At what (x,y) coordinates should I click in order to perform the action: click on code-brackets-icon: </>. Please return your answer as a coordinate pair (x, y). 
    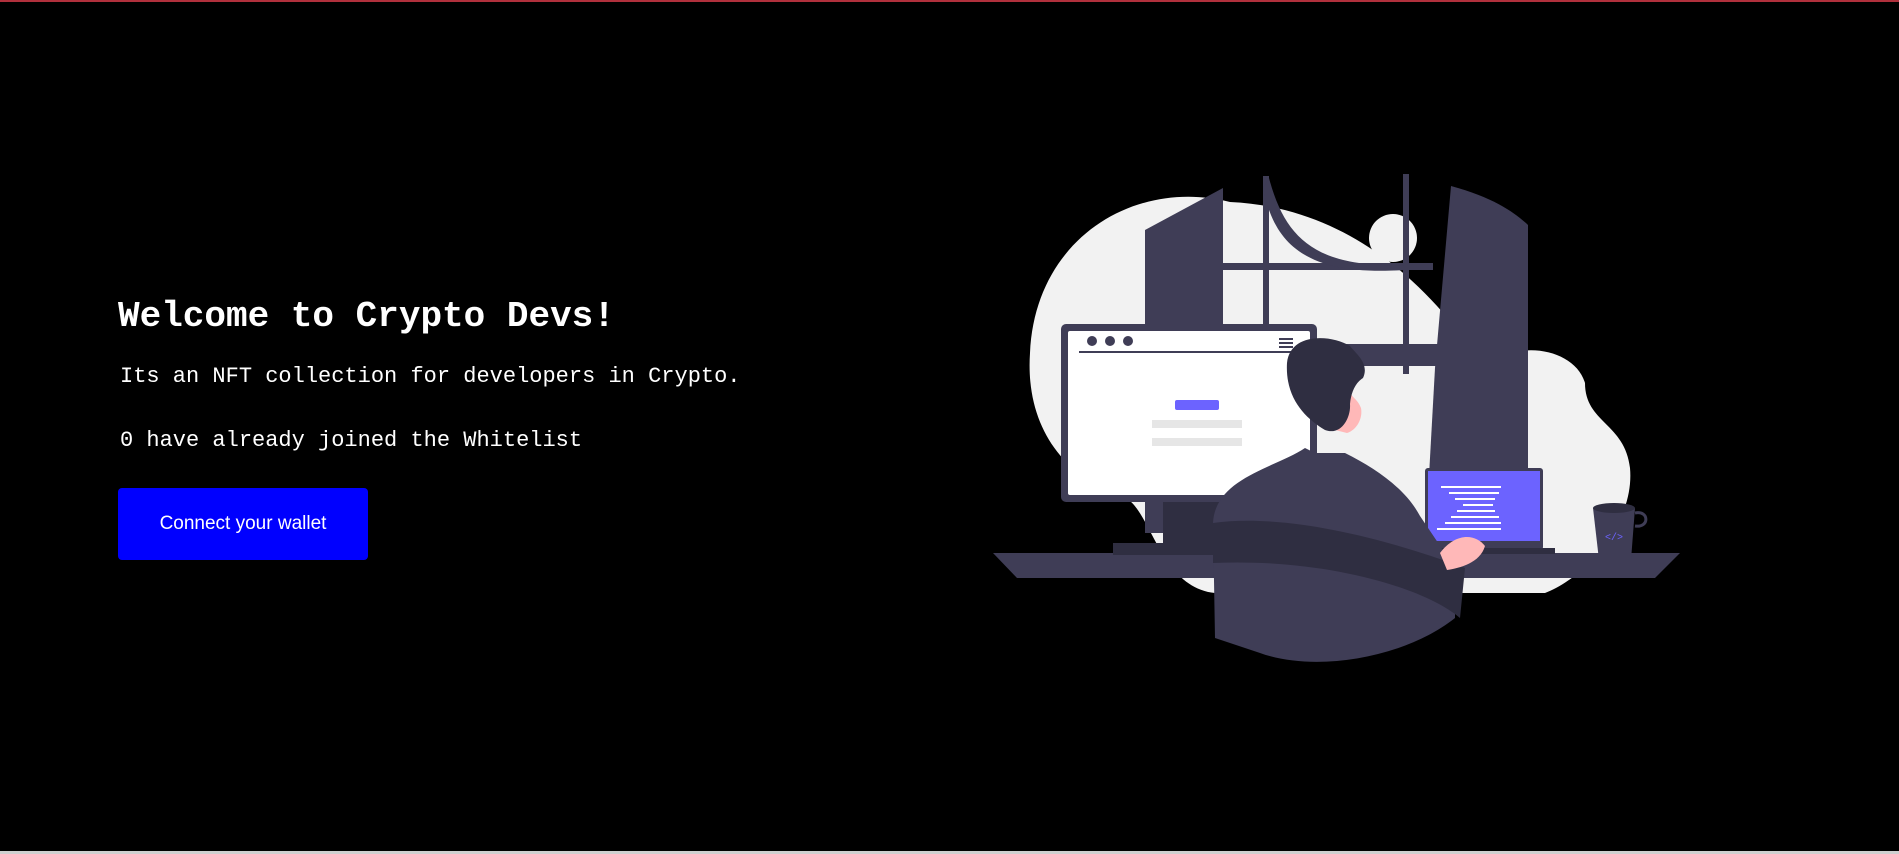
    Looking at the image, I should click on (1614, 538).